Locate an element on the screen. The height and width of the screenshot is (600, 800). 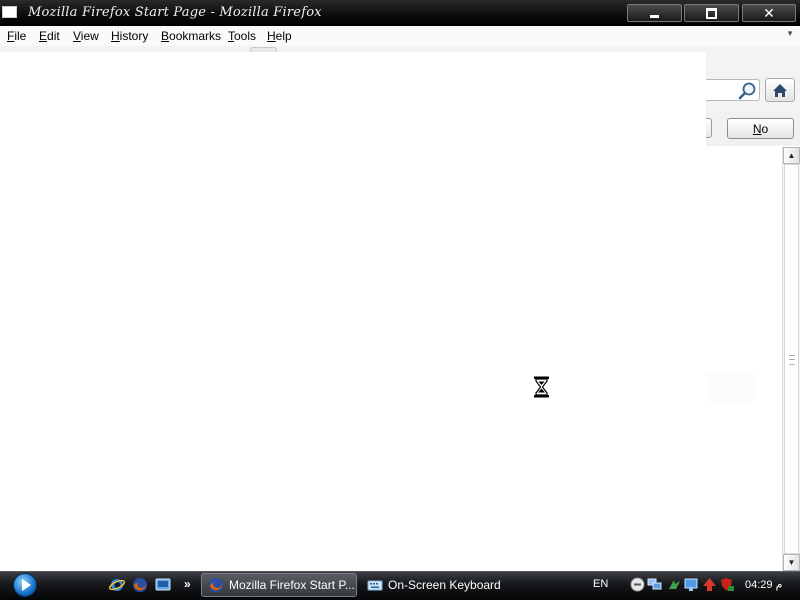
menu-help: Help is located at coordinates (279, 36).